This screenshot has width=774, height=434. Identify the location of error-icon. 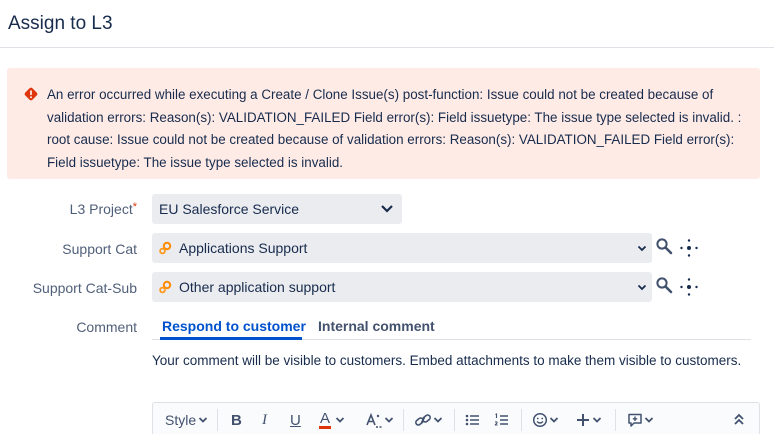
(31, 94).